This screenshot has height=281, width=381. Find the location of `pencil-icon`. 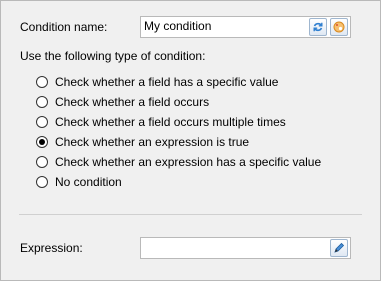

pencil-icon is located at coordinates (339, 247).